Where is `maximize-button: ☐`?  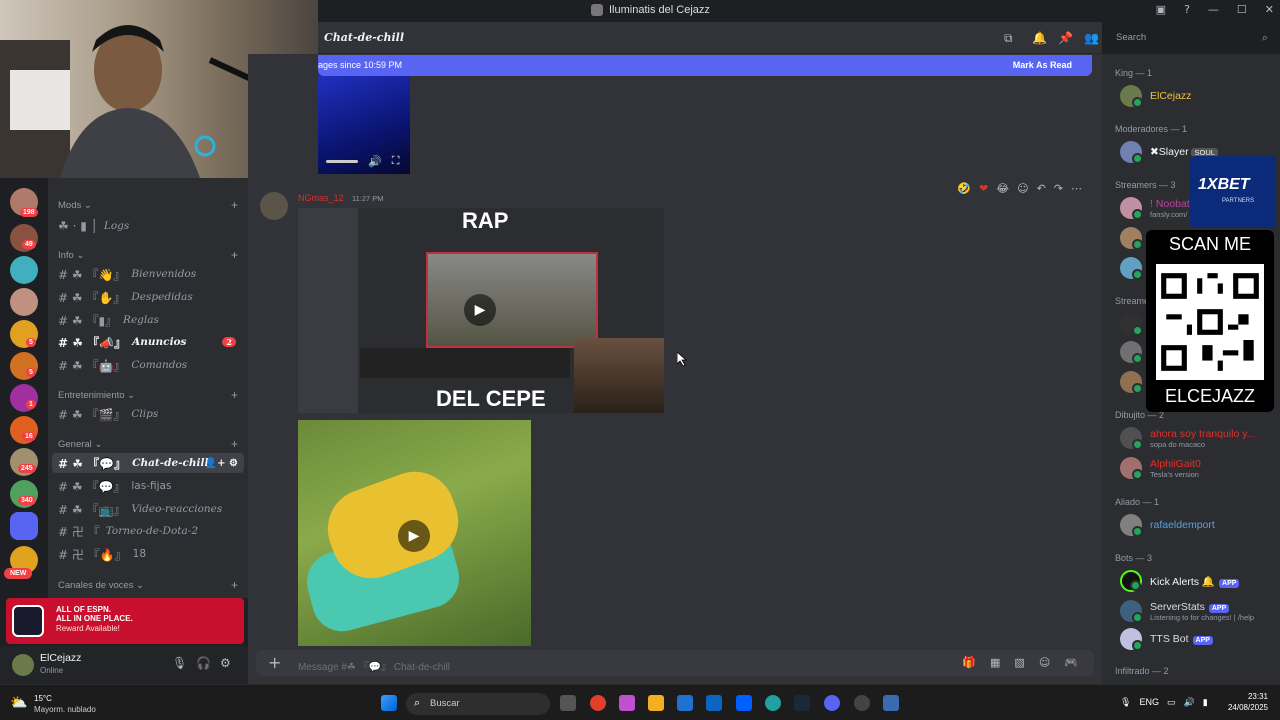
maximize-button: ☐ is located at coordinates (1242, 9).